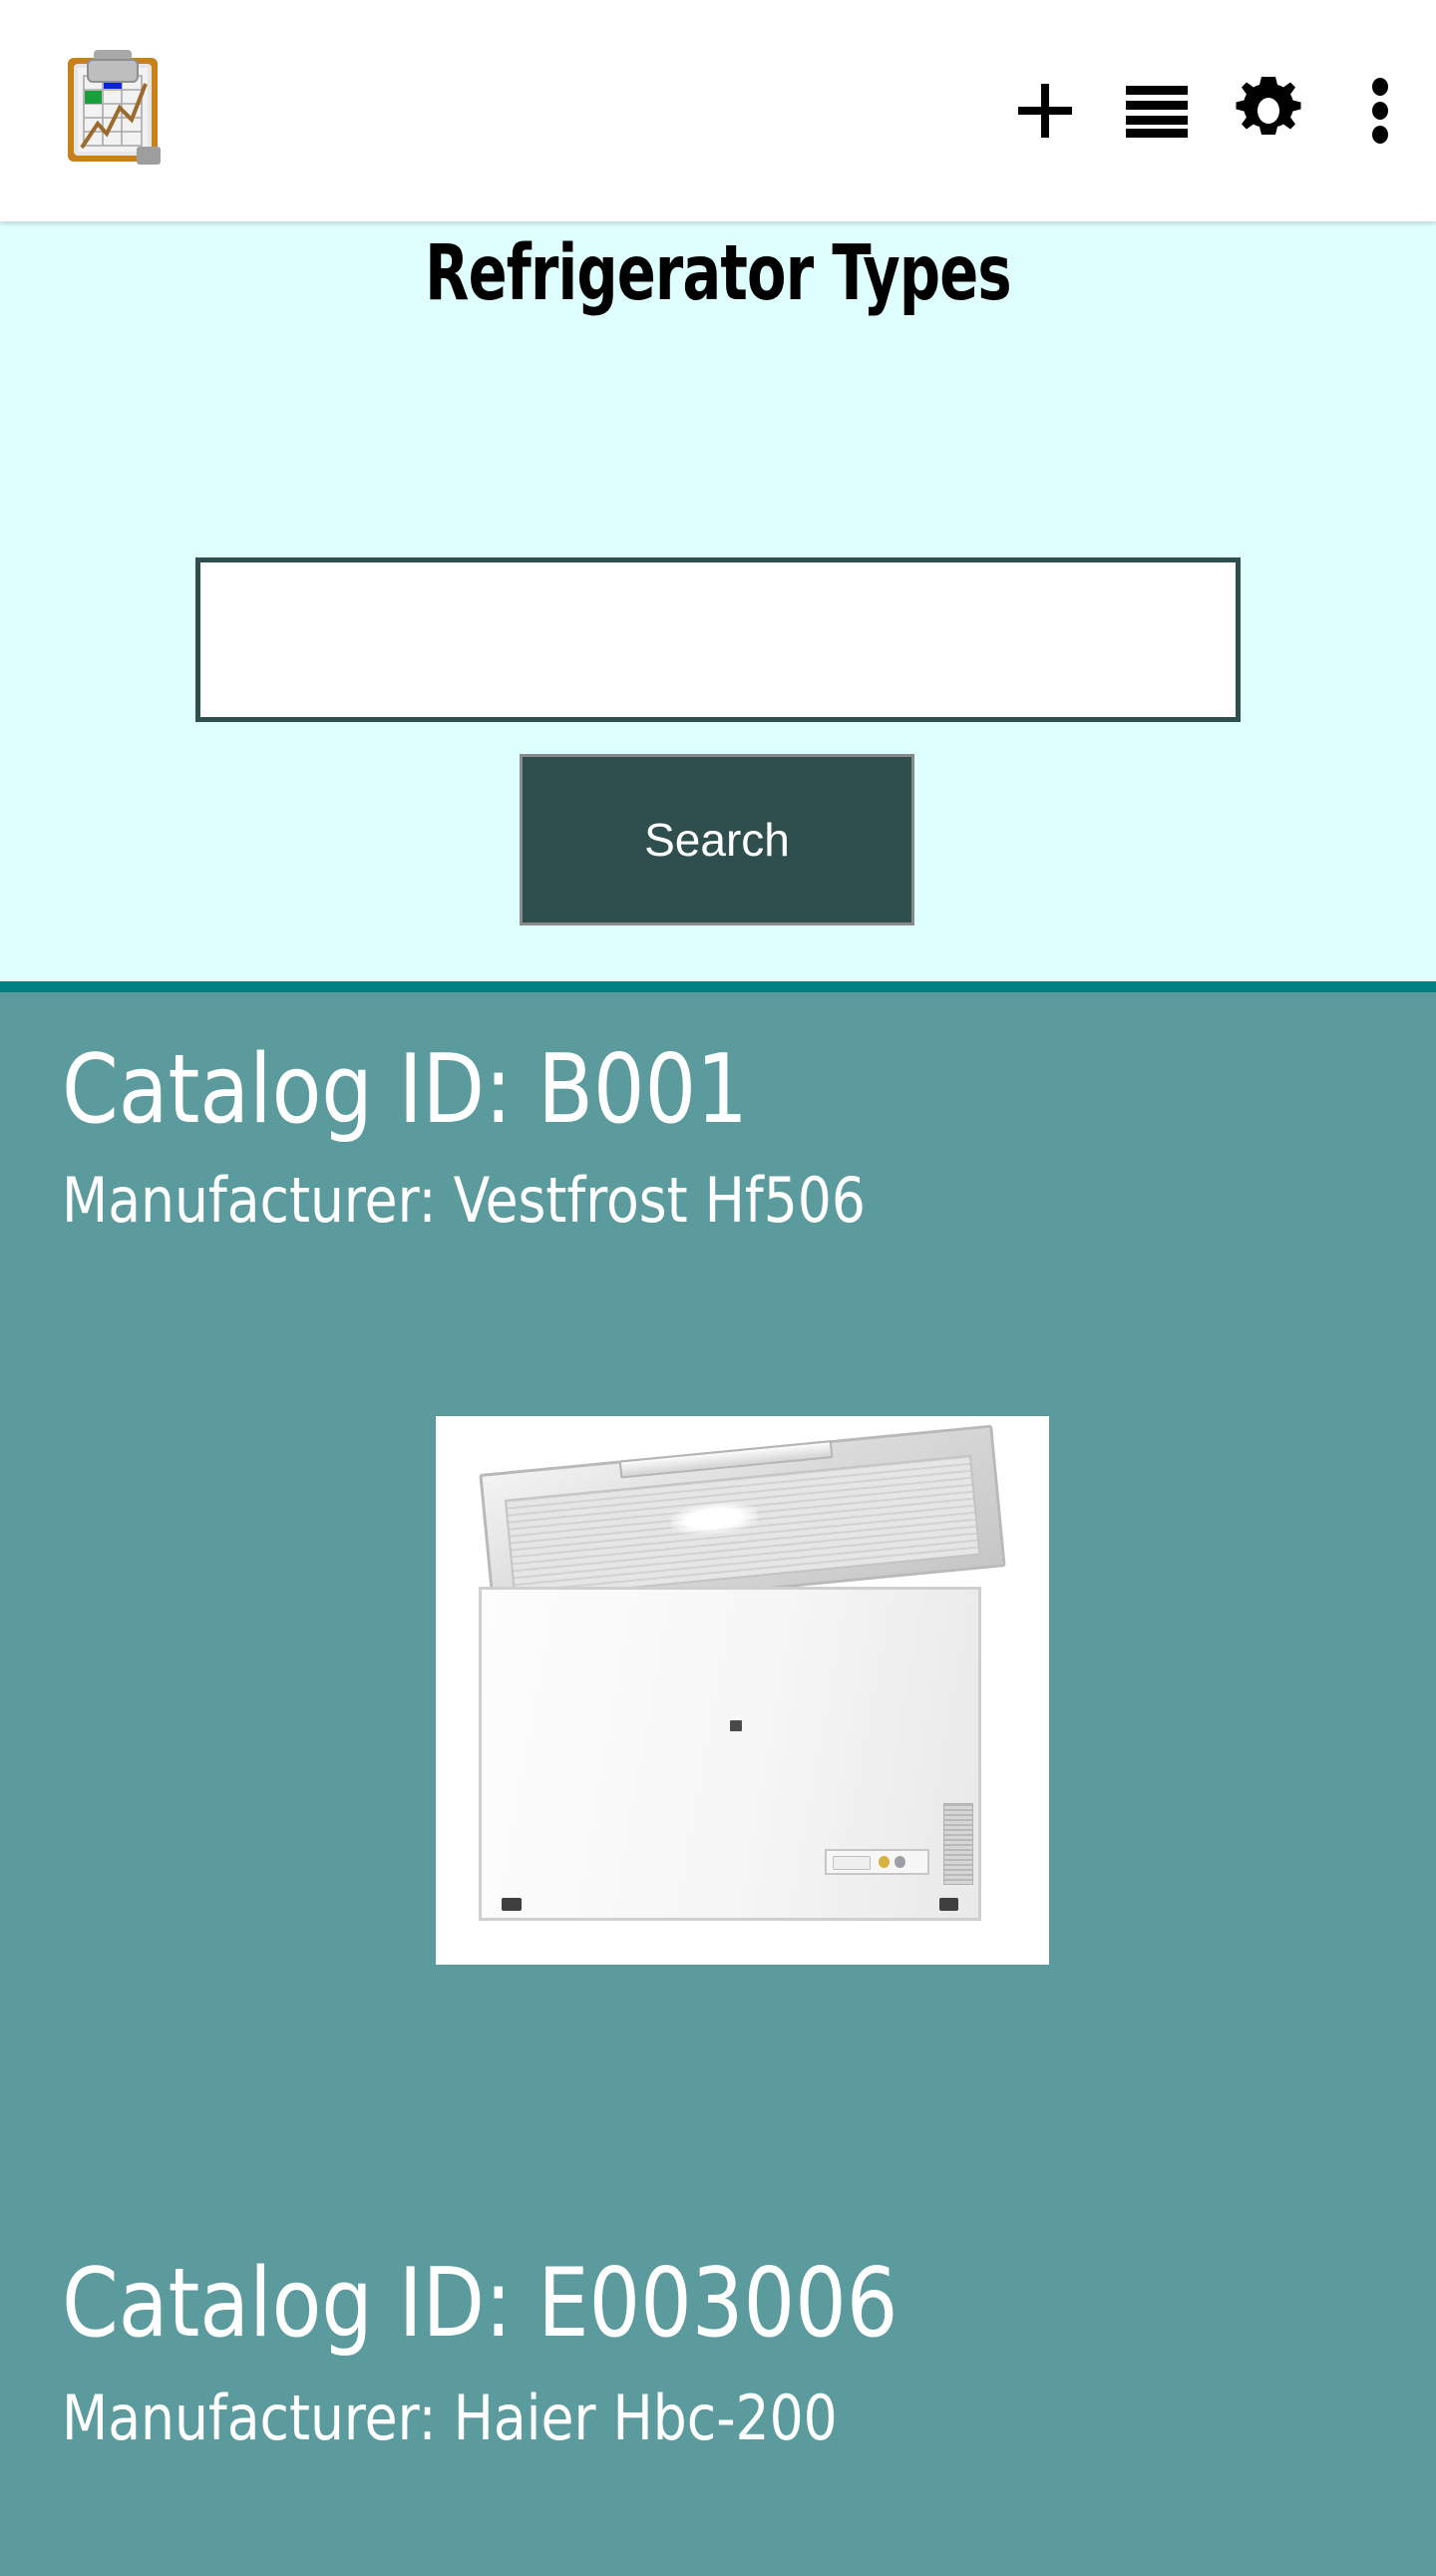 This screenshot has width=1436, height=2576. I want to click on page-title: Refrigerator Types, so click(718, 273).